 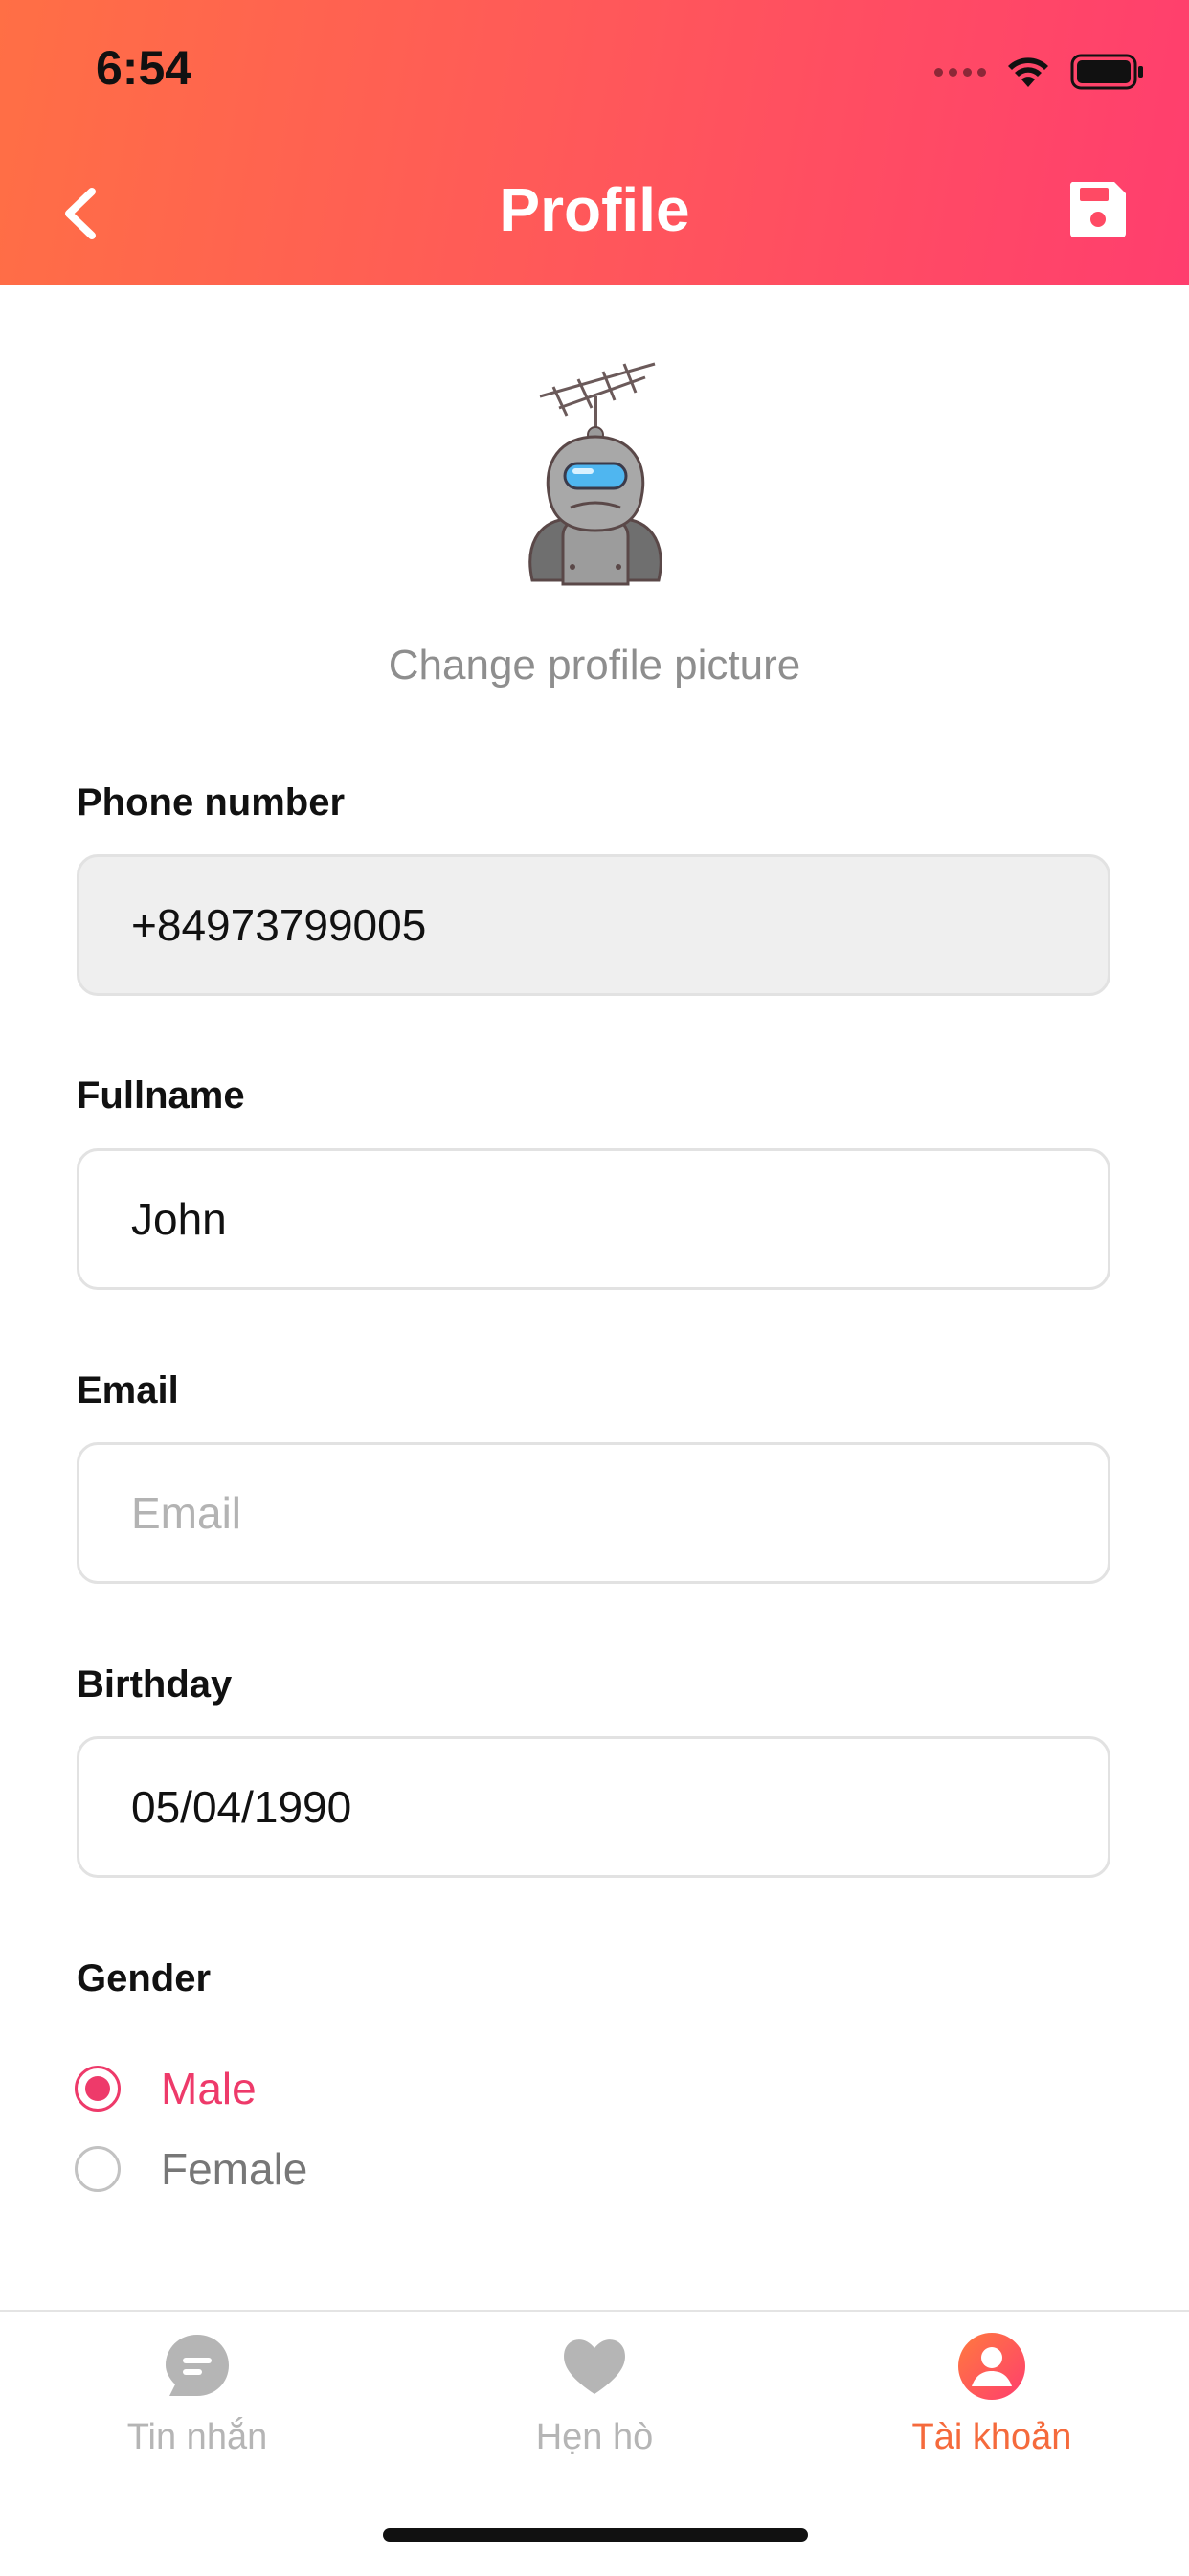 I want to click on avatar, so click(x=594, y=480).